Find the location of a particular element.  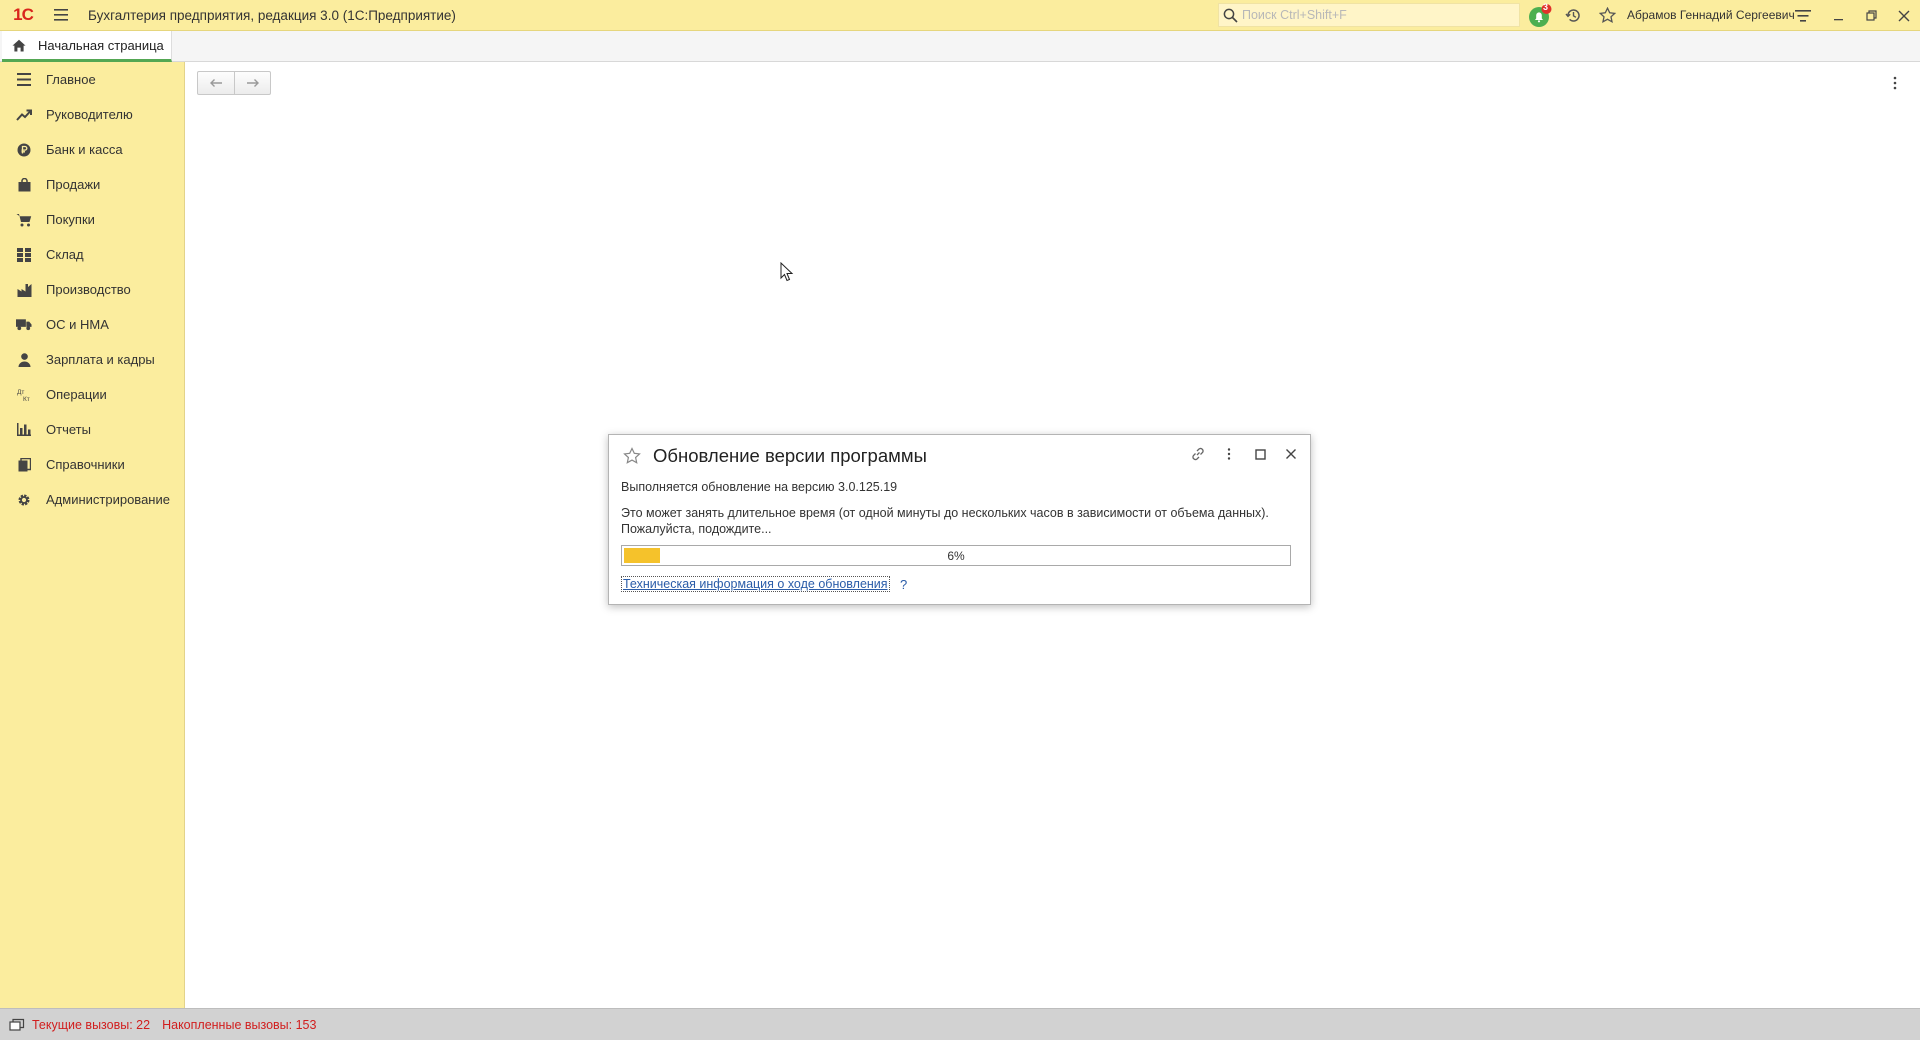

sidebar-item-fixed-assets: ОС и НМА is located at coordinates (92, 324).